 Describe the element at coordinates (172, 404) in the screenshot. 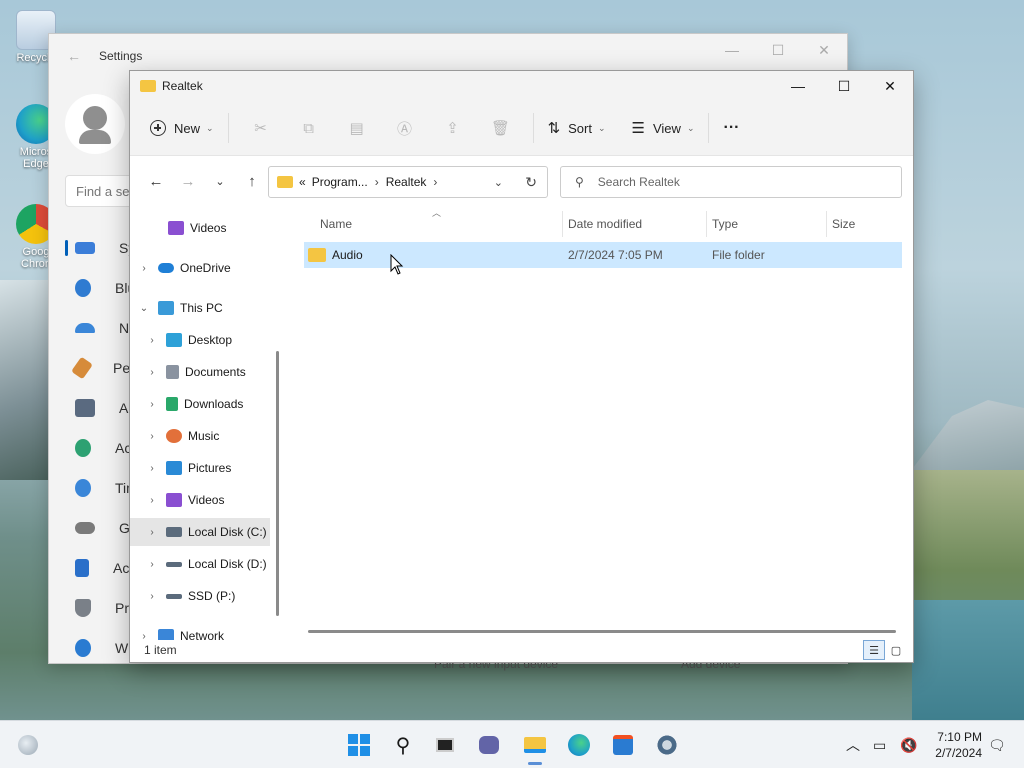

I see `downloads-icon` at that location.